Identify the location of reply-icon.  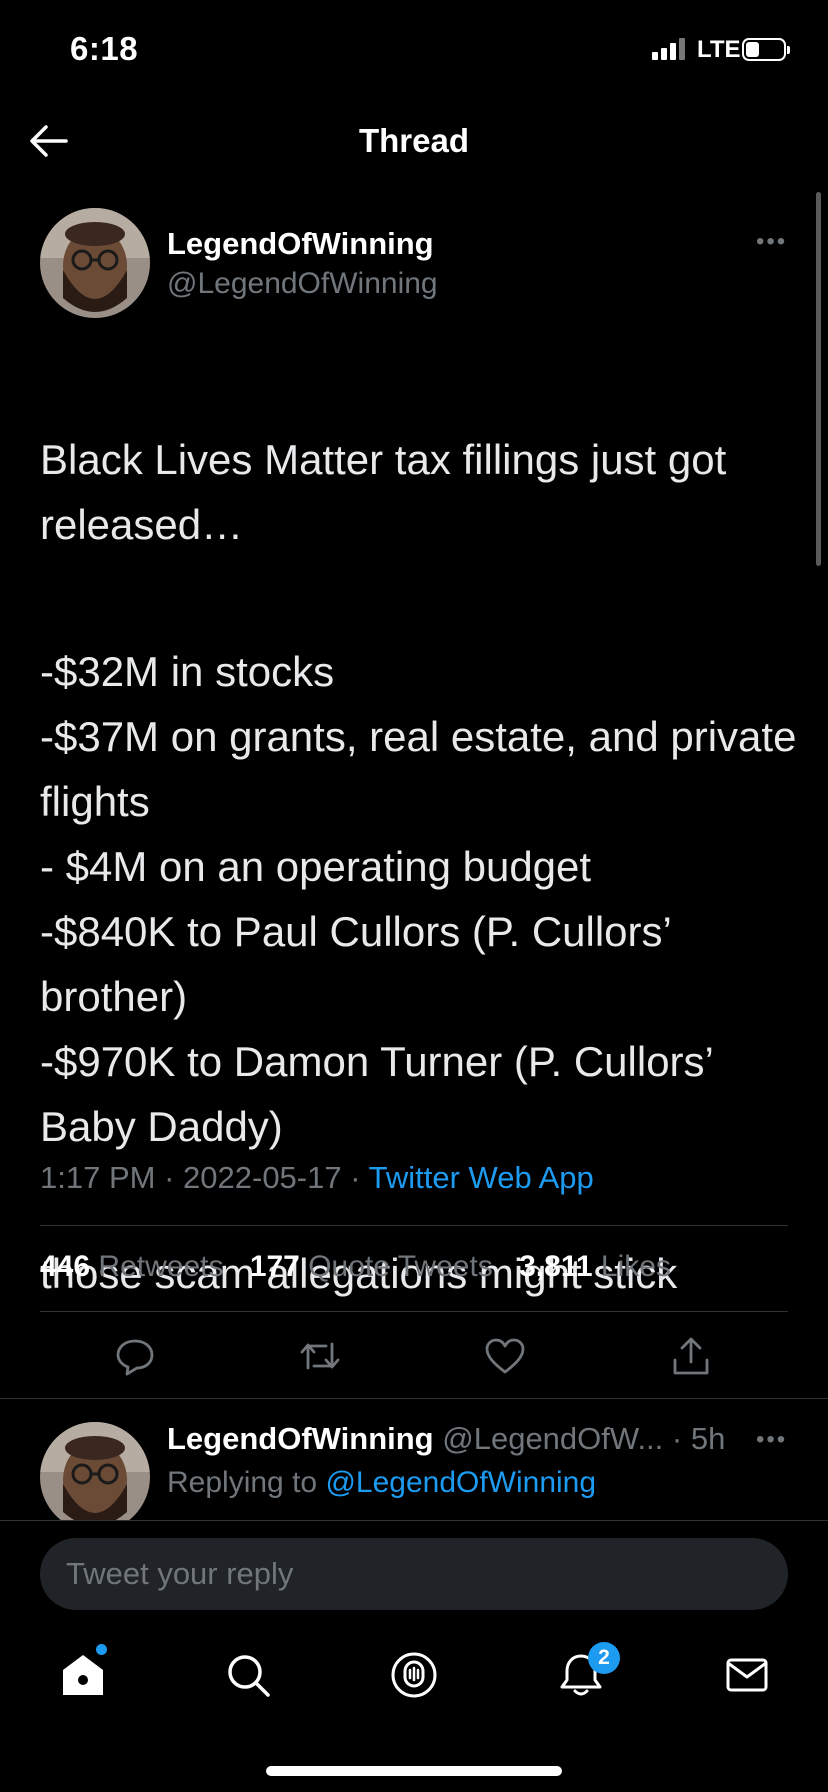
(135, 1357).